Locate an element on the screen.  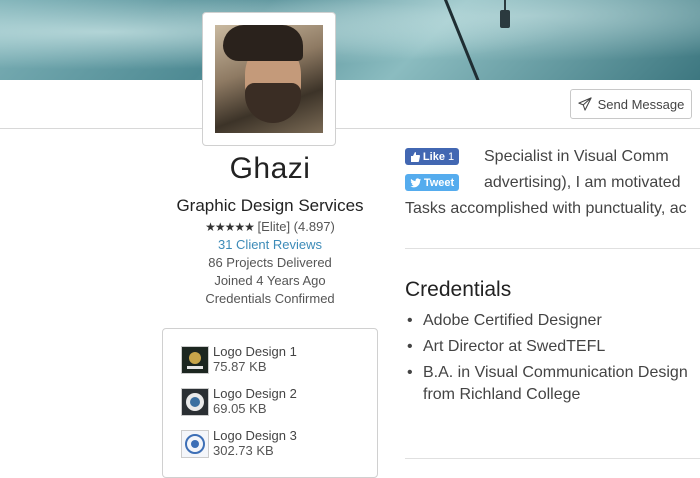
rating: ★★★★★ [Elite] (4.897) is located at coordinates (270, 226).